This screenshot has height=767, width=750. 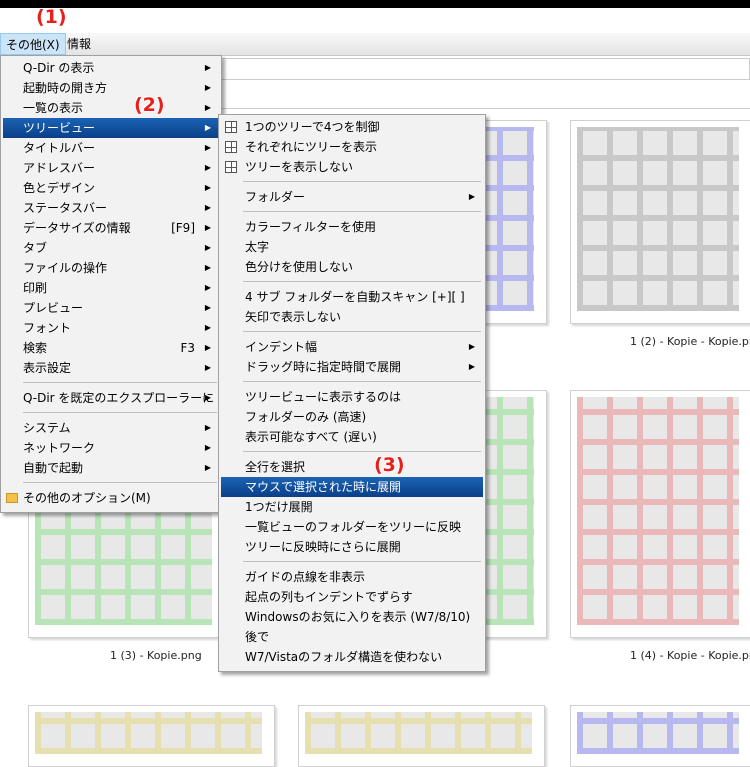 I want to click on submenu-item: カラーフィルターを使用, so click(x=352, y=227).